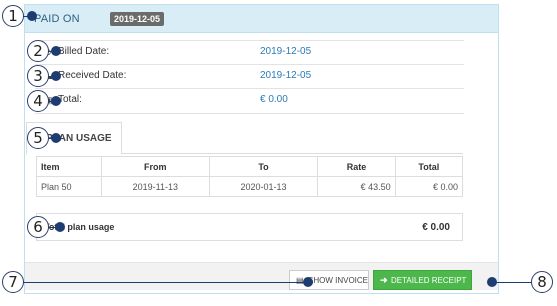  Describe the element at coordinates (261, 19) in the screenshot. I see `panel-header: PAID ON 2019-12-05` at that location.